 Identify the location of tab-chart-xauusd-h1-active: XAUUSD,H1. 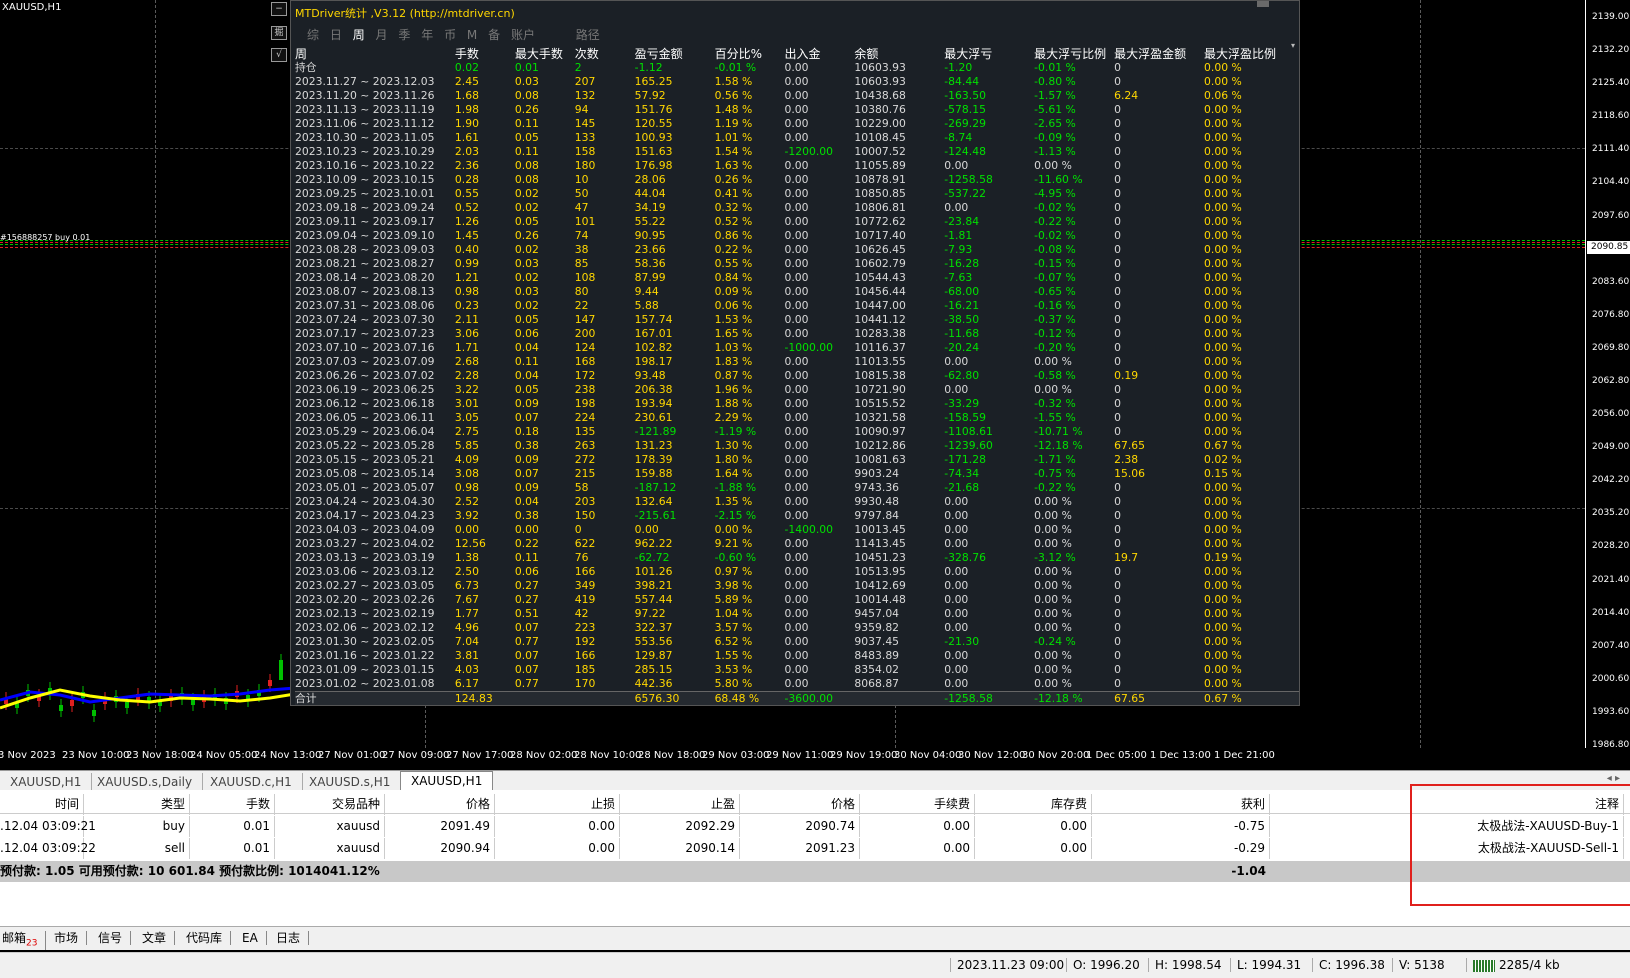
(447, 781).